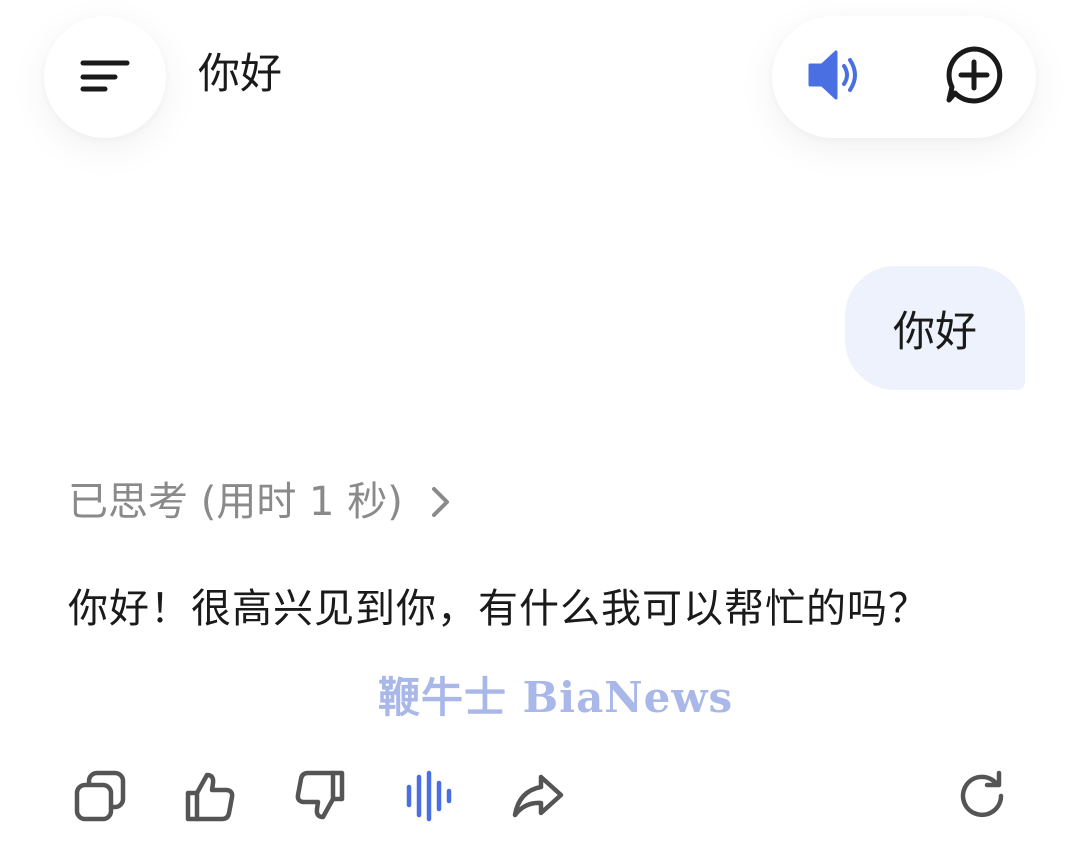 This screenshot has width=1080, height=865. I want to click on speaker-icon, so click(834, 77).